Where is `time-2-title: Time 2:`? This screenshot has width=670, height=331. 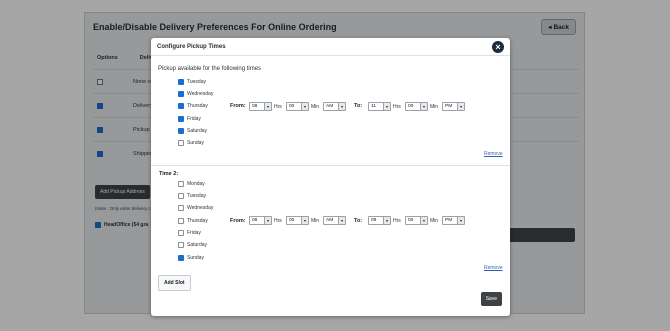 time-2-title: Time 2: is located at coordinates (169, 174).